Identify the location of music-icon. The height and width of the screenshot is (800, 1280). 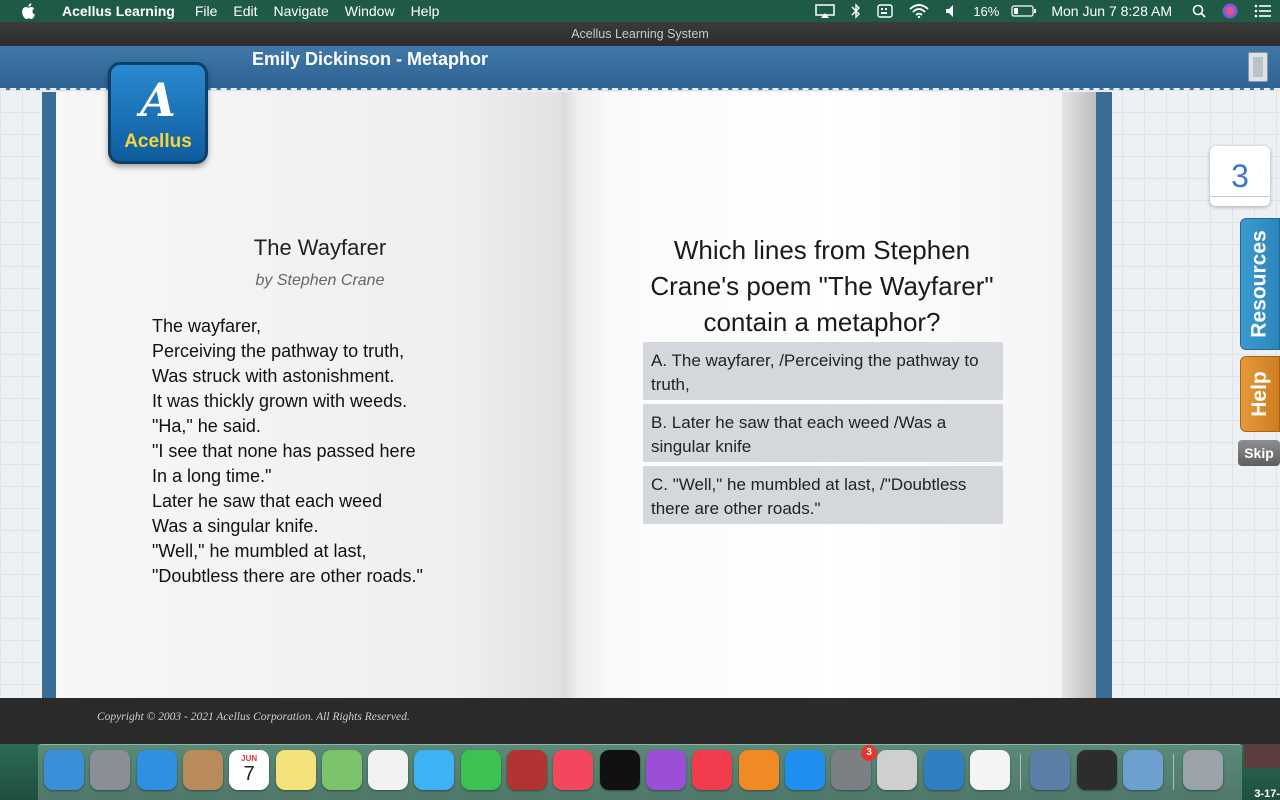
(573, 770).